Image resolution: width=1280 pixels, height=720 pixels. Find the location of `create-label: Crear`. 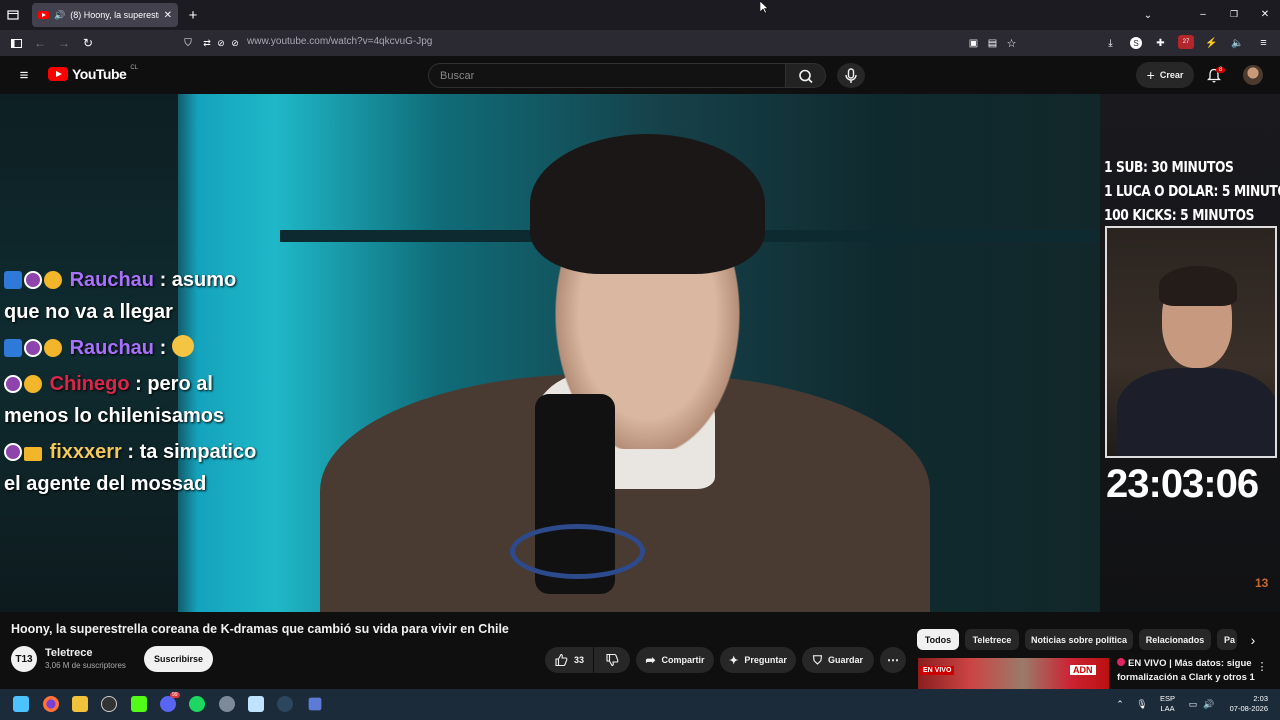

create-label: Crear is located at coordinates (1171, 75).